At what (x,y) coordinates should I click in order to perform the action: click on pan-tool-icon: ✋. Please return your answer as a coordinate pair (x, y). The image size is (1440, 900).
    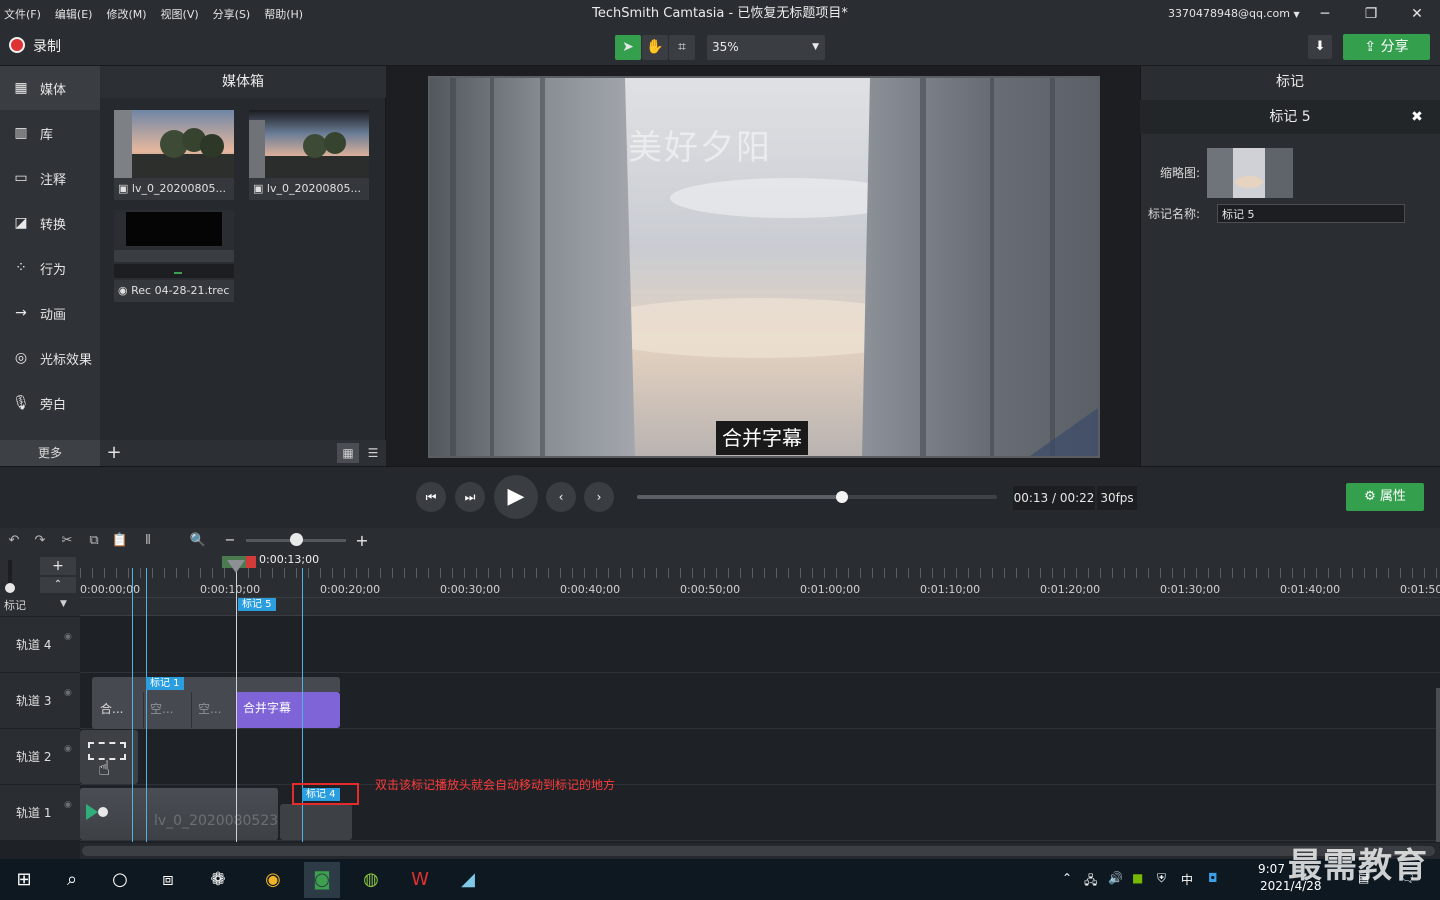
    Looking at the image, I should click on (655, 47).